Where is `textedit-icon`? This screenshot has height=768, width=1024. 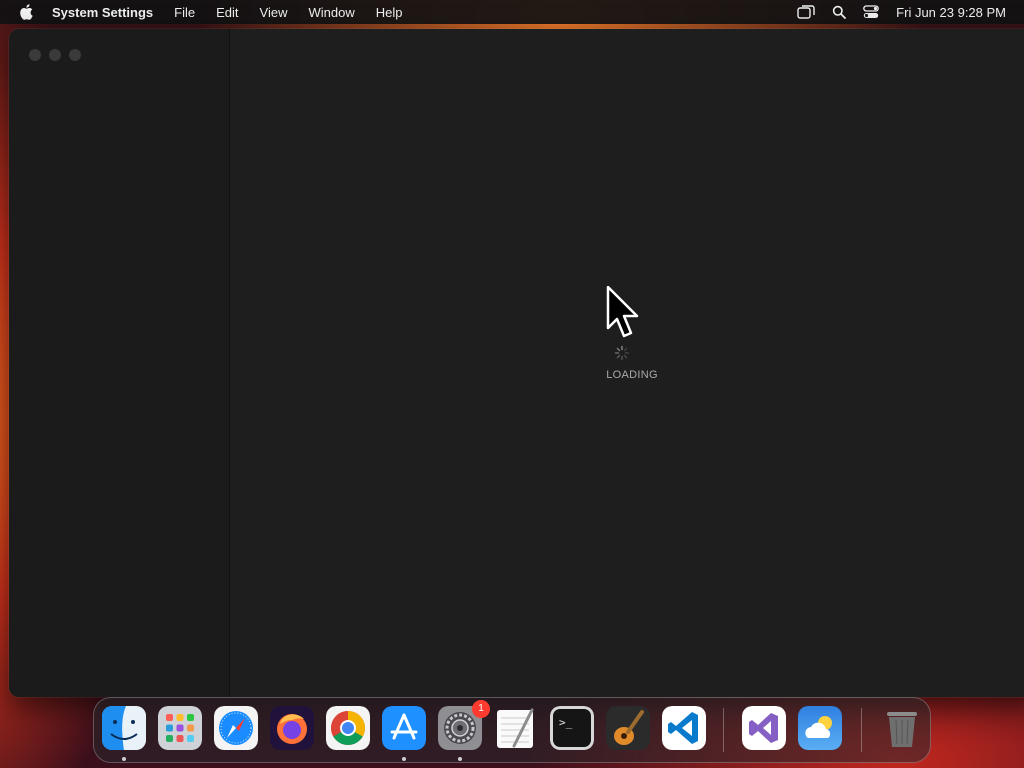
textedit-icon is located at coordinates (516, 728).